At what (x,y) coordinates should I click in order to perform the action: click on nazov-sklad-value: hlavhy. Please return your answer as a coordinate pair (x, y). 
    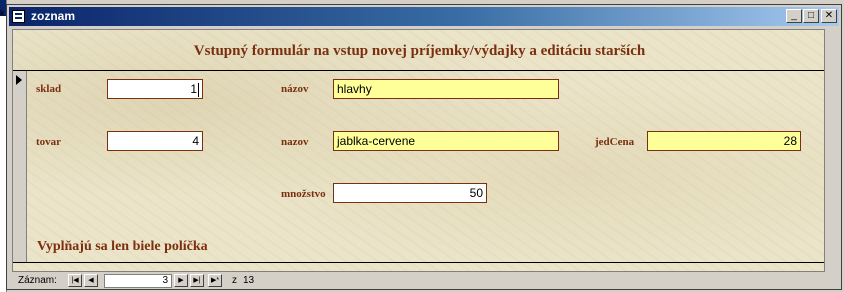
    Looking at the image, I should click on (354, 89).